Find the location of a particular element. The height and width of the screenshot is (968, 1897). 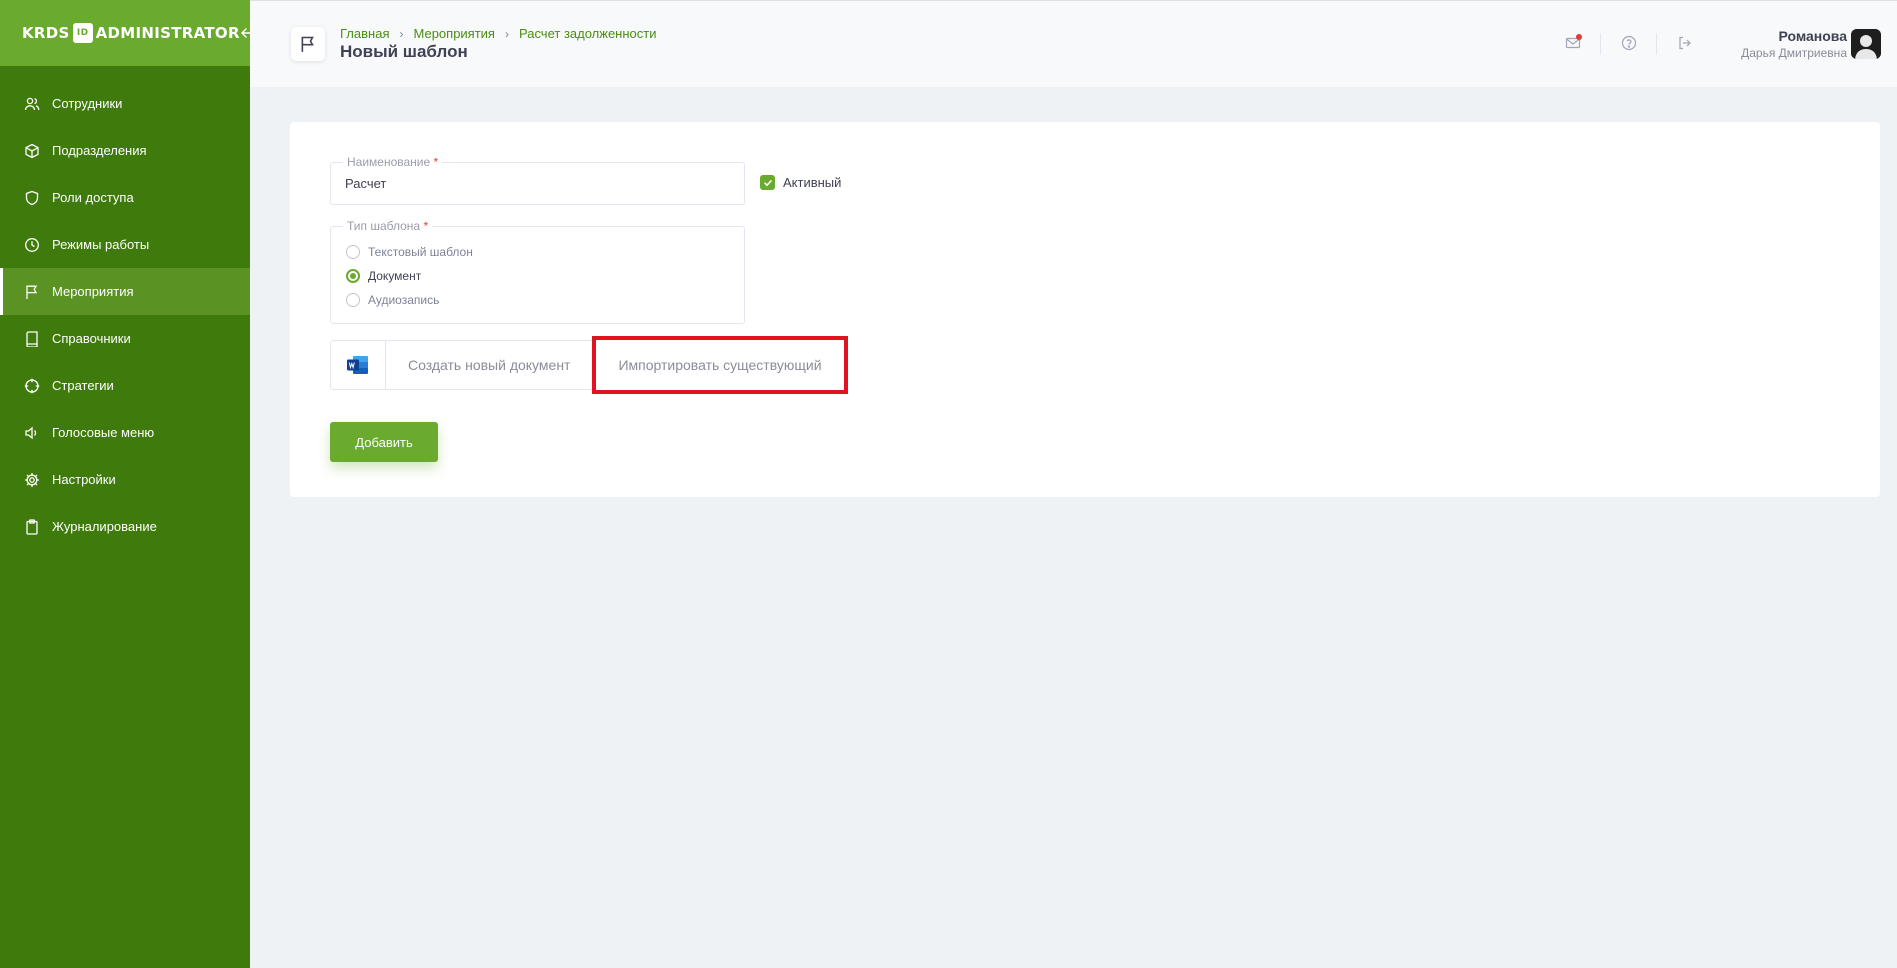

sidebar-item-label: Мероприятия is located at coordinates (93, 291).